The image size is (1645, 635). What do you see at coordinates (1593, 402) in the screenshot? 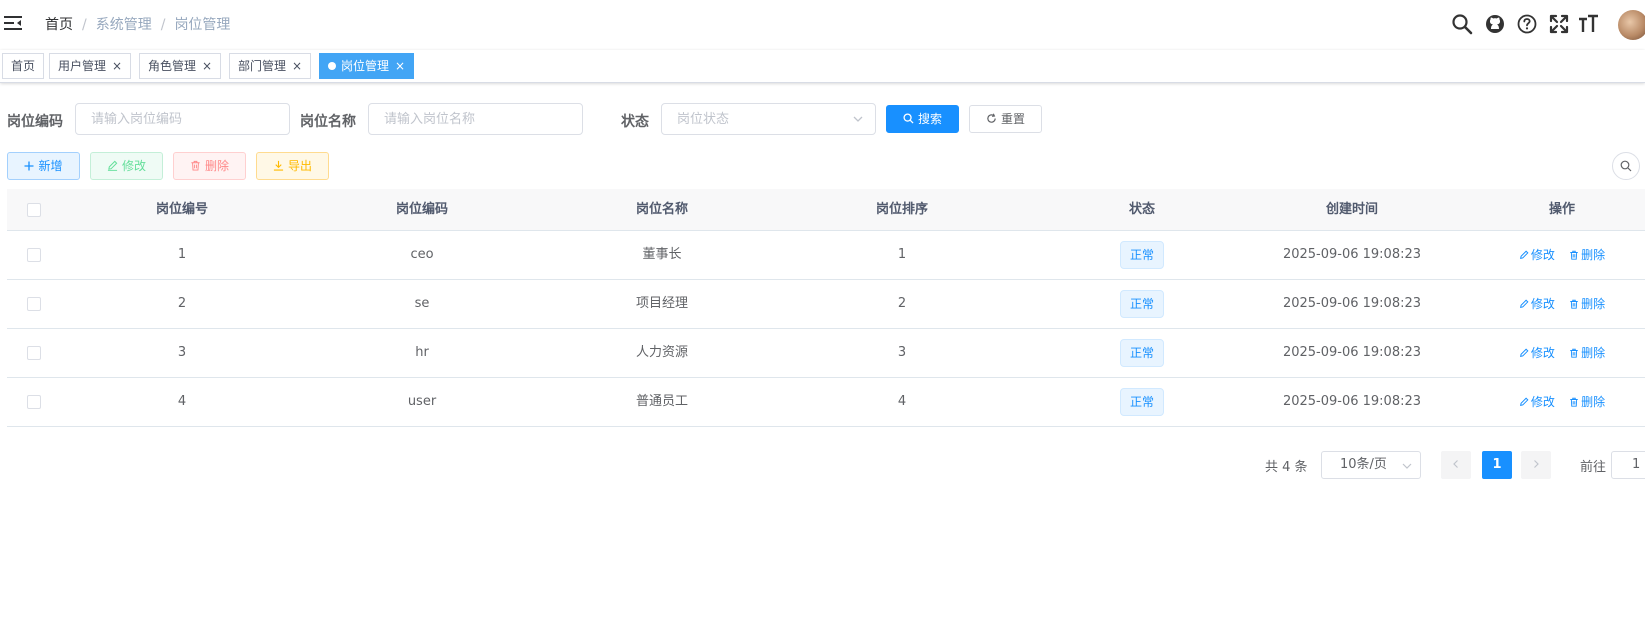
I see `row-delete-label: 删除` at bounding box center [1593, 402].